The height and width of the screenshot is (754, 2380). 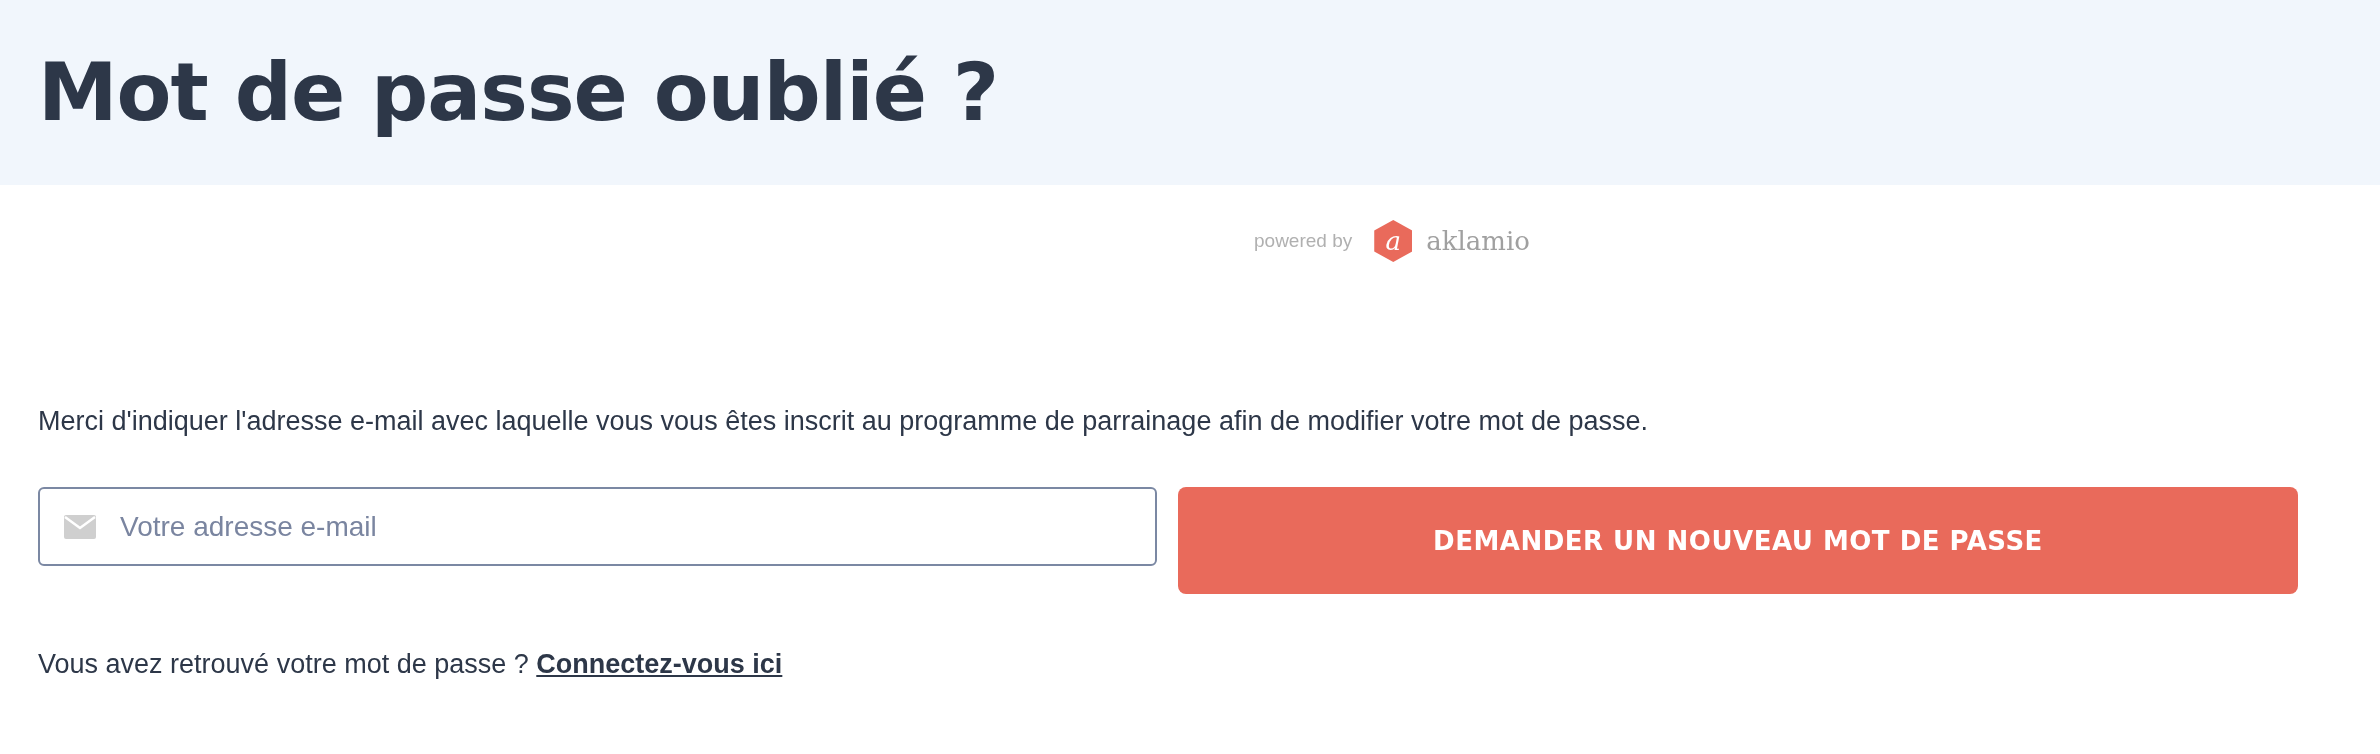 I want to click on page-title: Mot de passe oublié ?, so click(x=518, y=92).